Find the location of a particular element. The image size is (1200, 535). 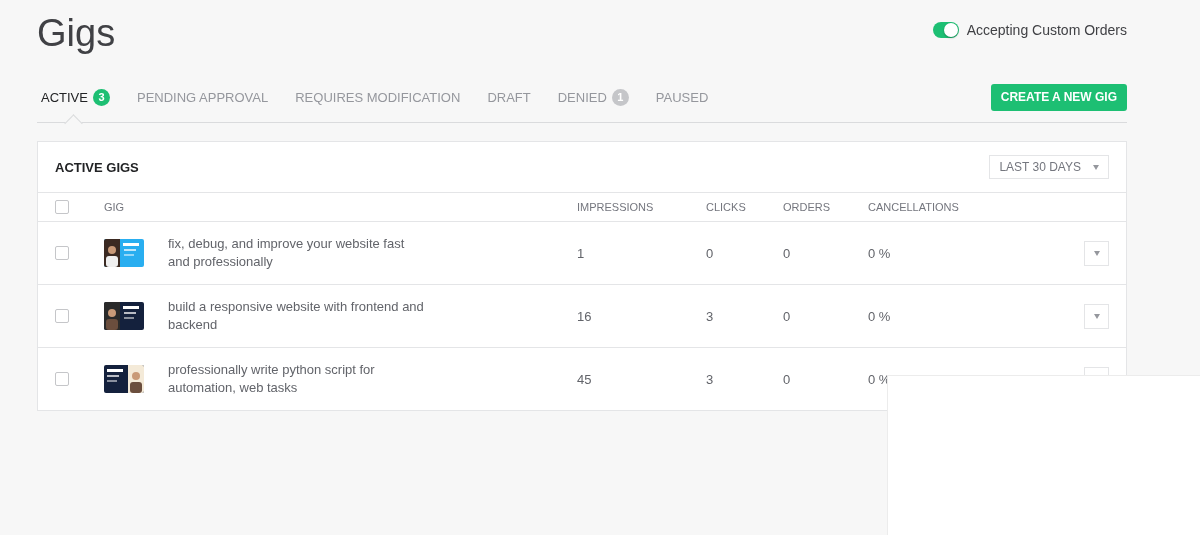

gig-title: professionally write python script for automation, web tasks is located at coordinates (298, 379).